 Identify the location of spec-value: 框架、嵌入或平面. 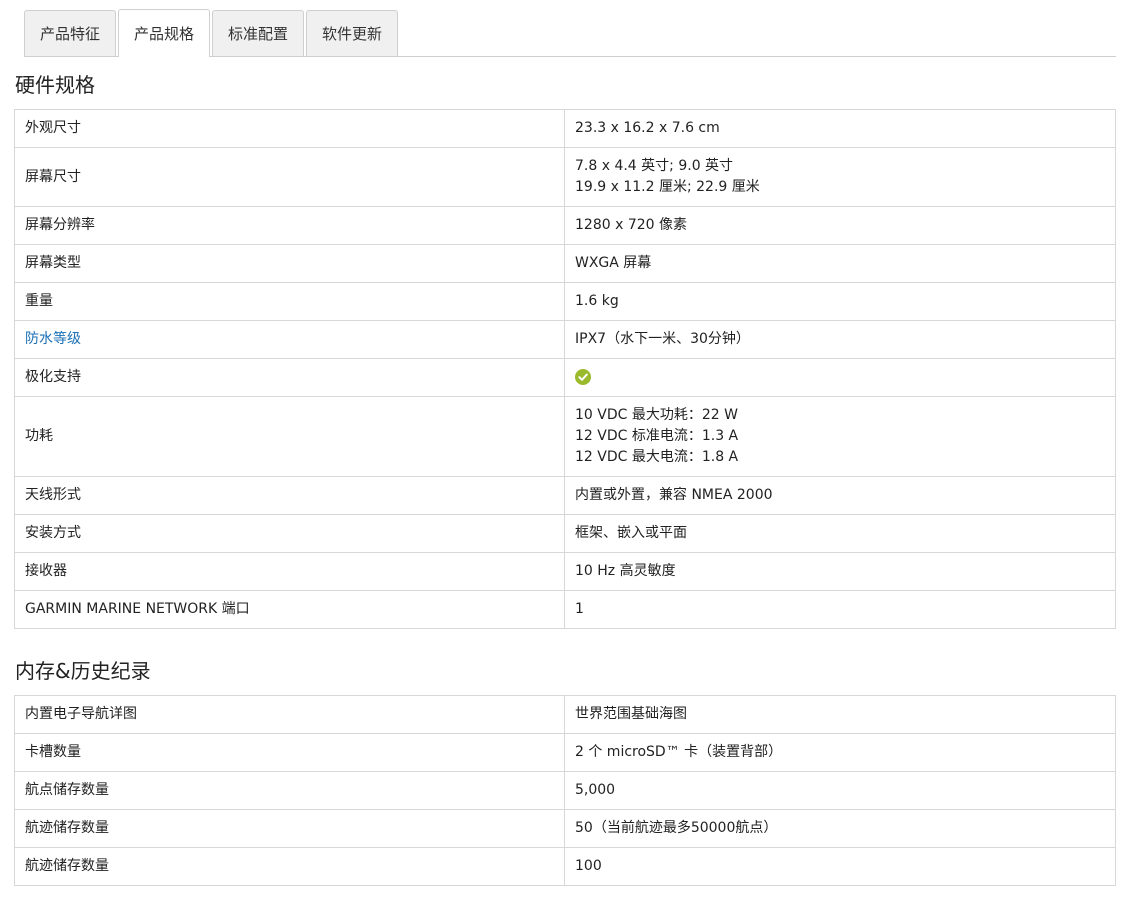
(840, 533).